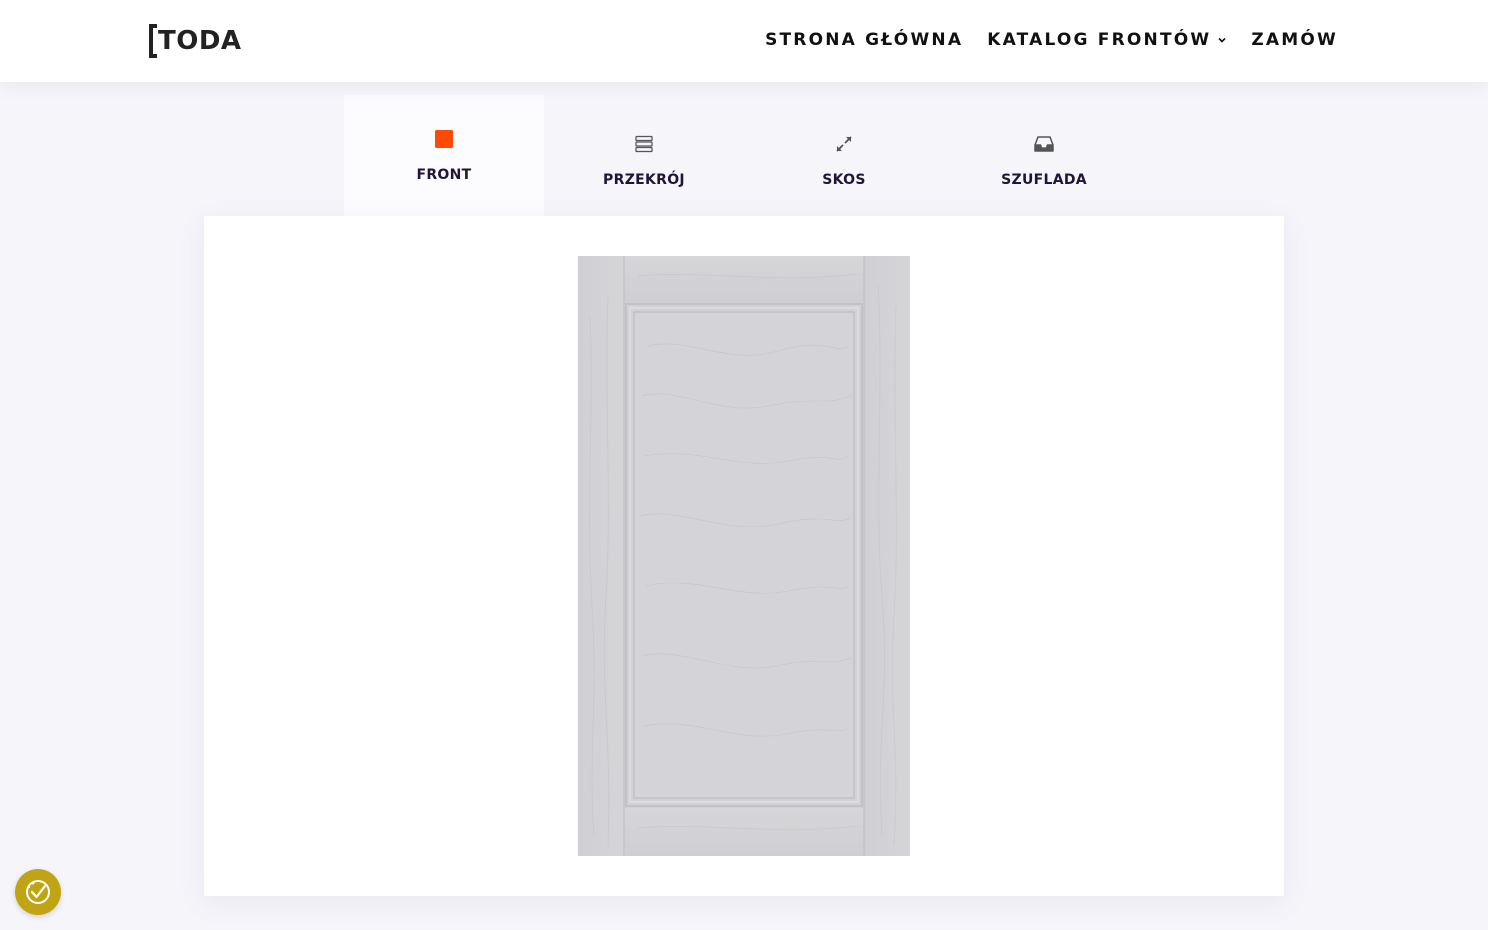  I want to click on nav-order: ZAMÓW, so click(1294, 40).